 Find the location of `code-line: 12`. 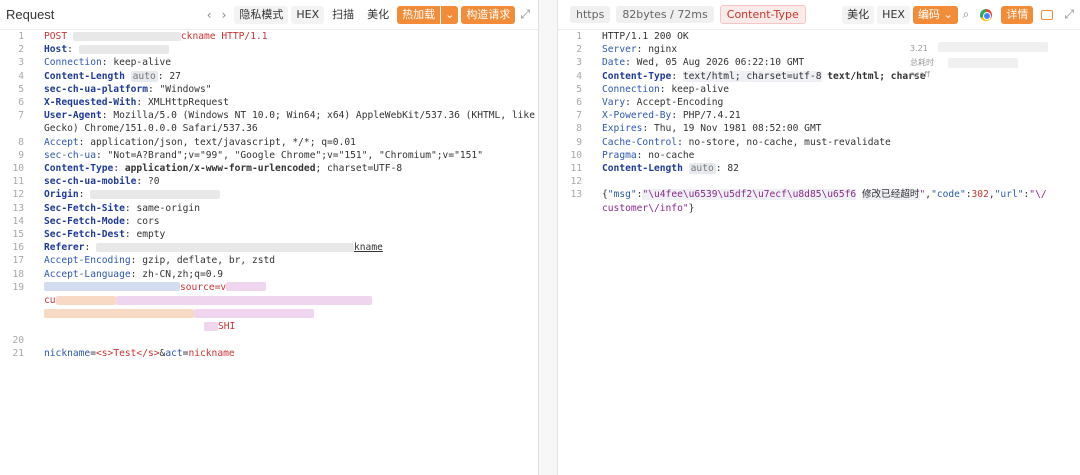

code-line: 12 is located at coordinates (576, 182).